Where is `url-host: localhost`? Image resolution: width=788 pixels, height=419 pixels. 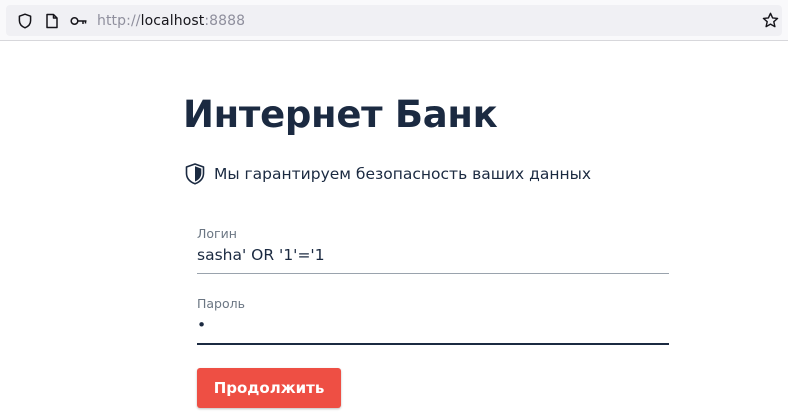
url-host: localhost is located at coordinates (172, 21).